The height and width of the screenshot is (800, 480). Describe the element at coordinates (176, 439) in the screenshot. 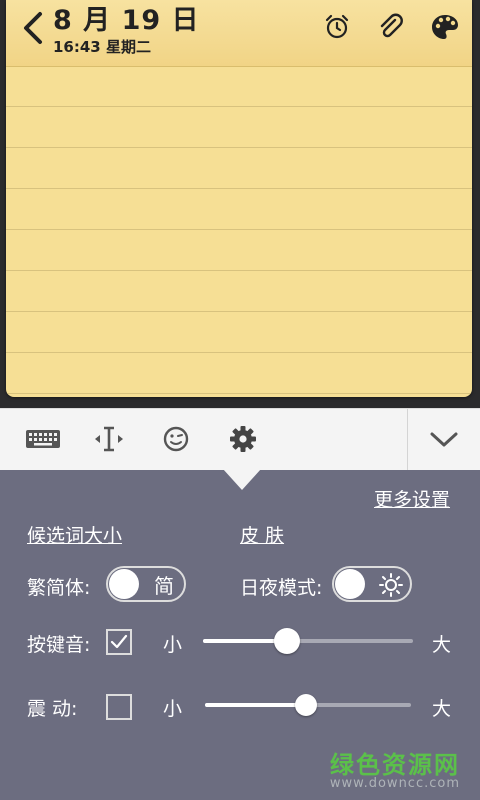

I see `emoji-icon` at that location.